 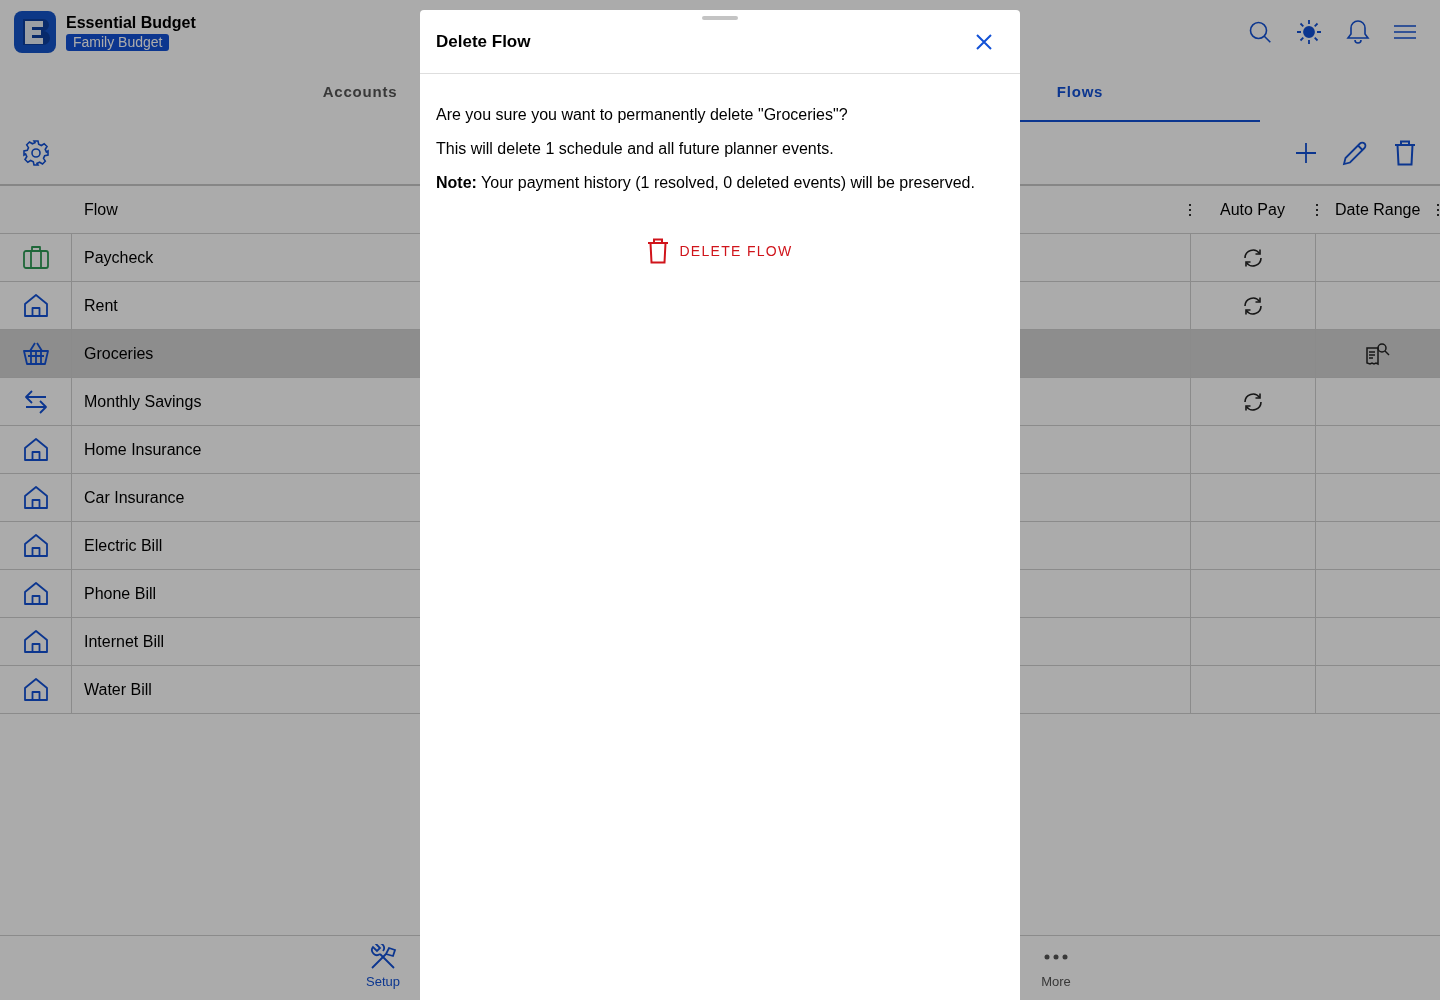 I want to click on flow-name: Phone Bill, so click(x=120, y=593).